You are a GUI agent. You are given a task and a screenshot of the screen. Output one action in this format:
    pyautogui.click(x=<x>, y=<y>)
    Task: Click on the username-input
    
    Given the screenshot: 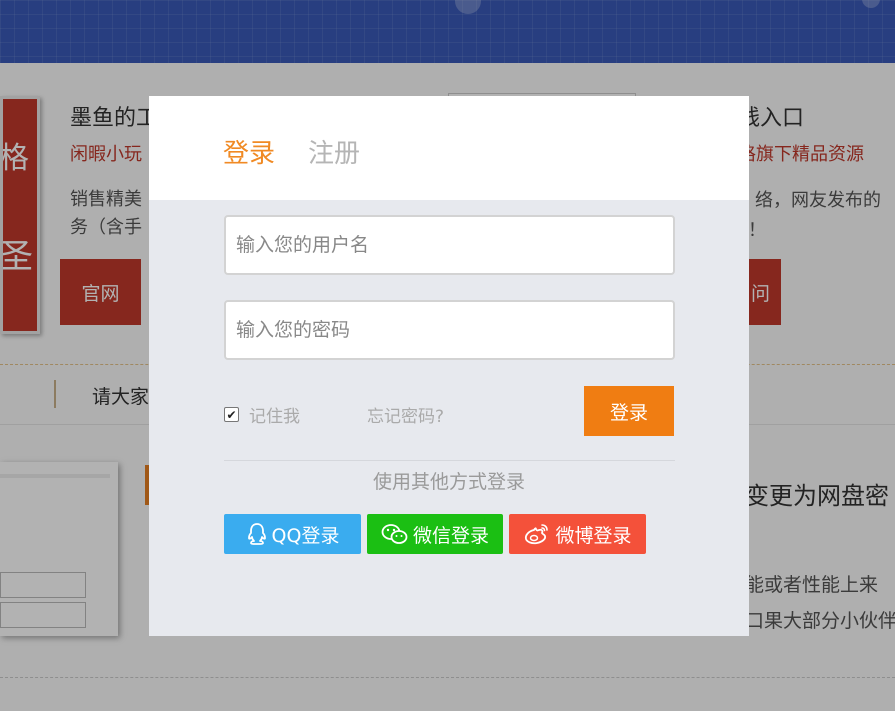 What is the action you would take?
    pyautogui.click(x=449, y=245)
    